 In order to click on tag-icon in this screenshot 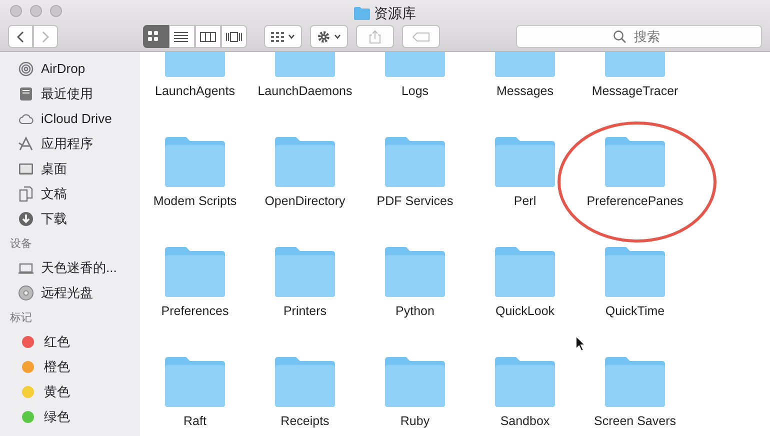, I will do `click(421, 37)`.